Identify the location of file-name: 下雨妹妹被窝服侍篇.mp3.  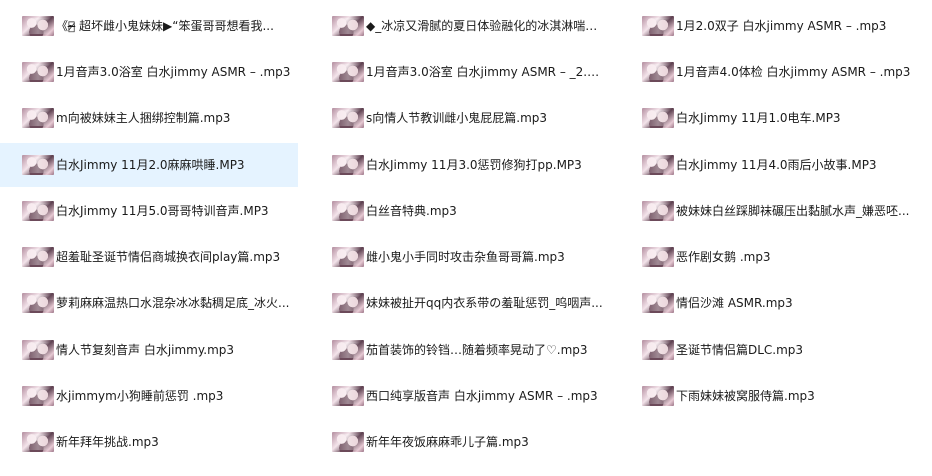
(745, 396).